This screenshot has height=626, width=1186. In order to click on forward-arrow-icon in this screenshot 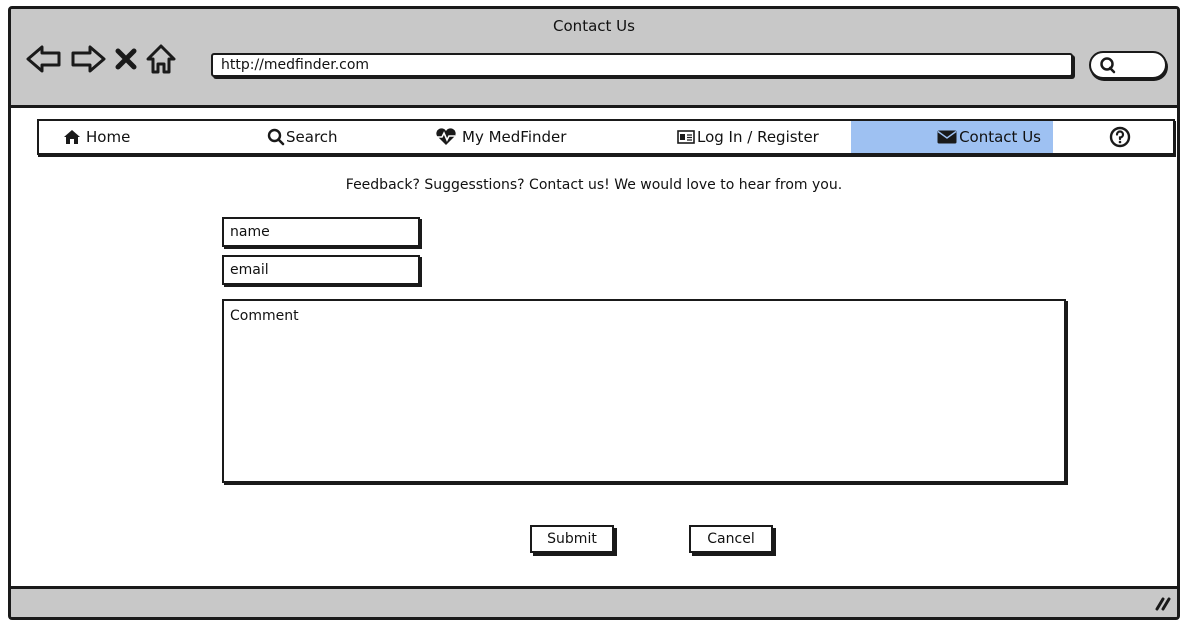, I will do `click(88, 59)`.